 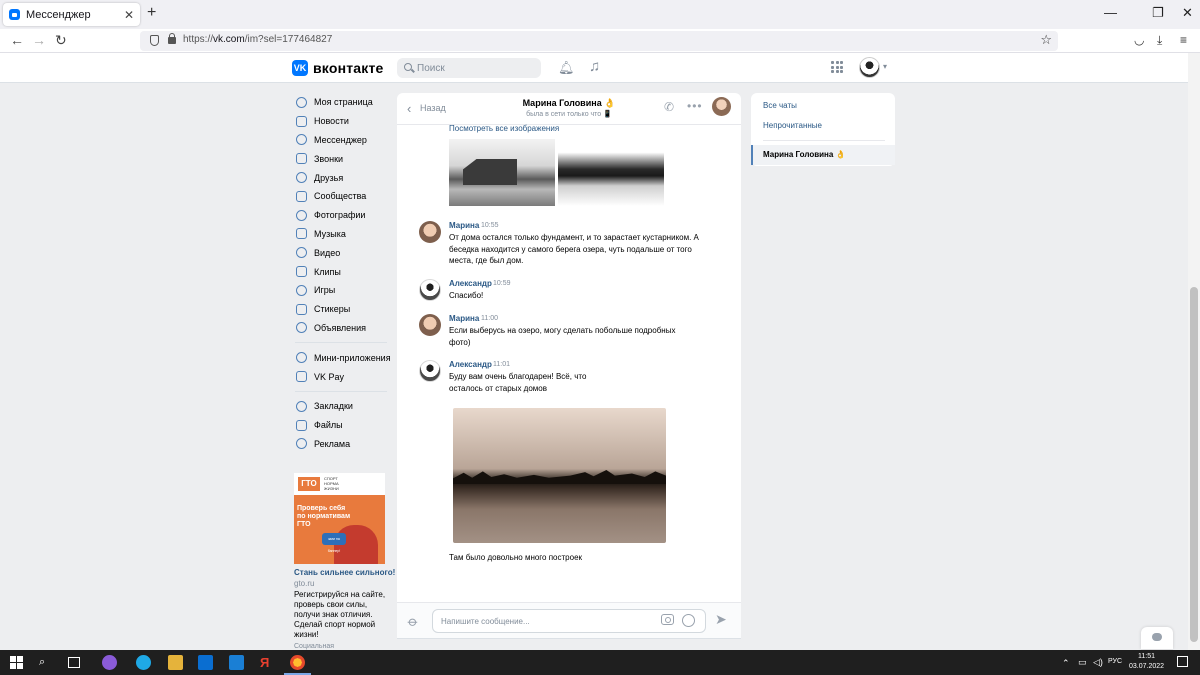 I want to click on sidebar-item: Файлы, so click(x=342, y=425).